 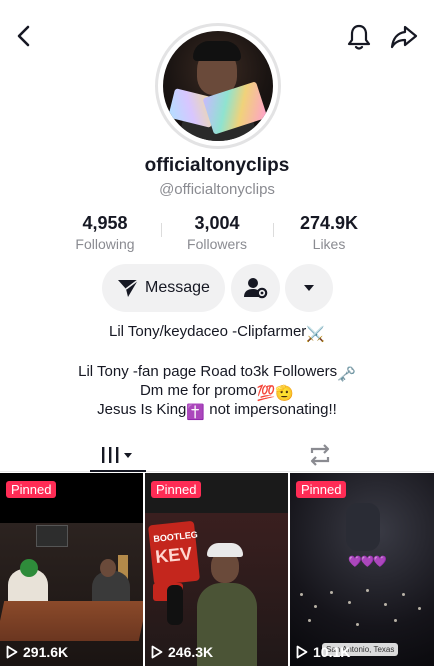 I want to click on bio-line: Jesus Is King✝️ not impersonating!!, so click(x=217, y=411).